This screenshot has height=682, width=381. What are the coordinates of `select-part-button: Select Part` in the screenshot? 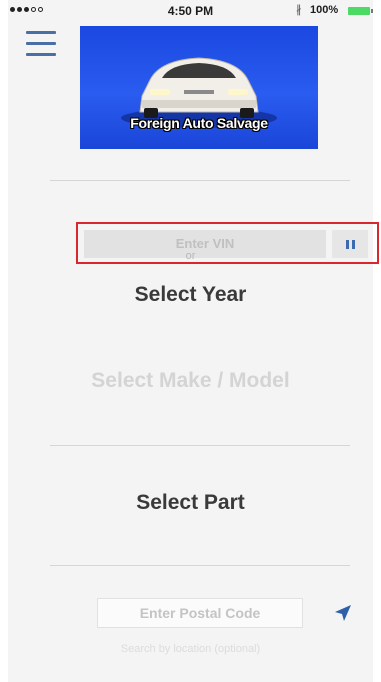 It's located at (190, 503).